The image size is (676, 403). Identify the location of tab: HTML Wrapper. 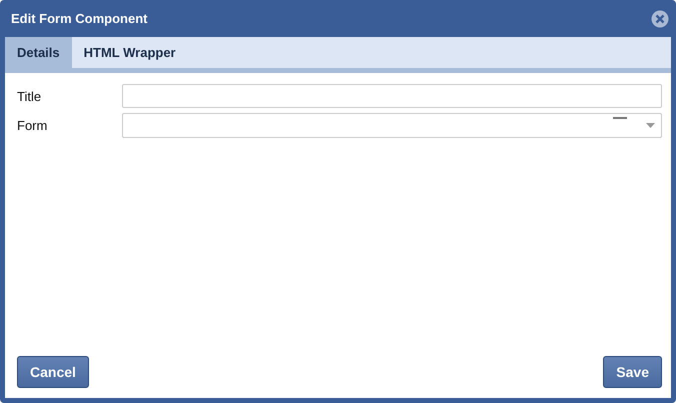
(130, 52).